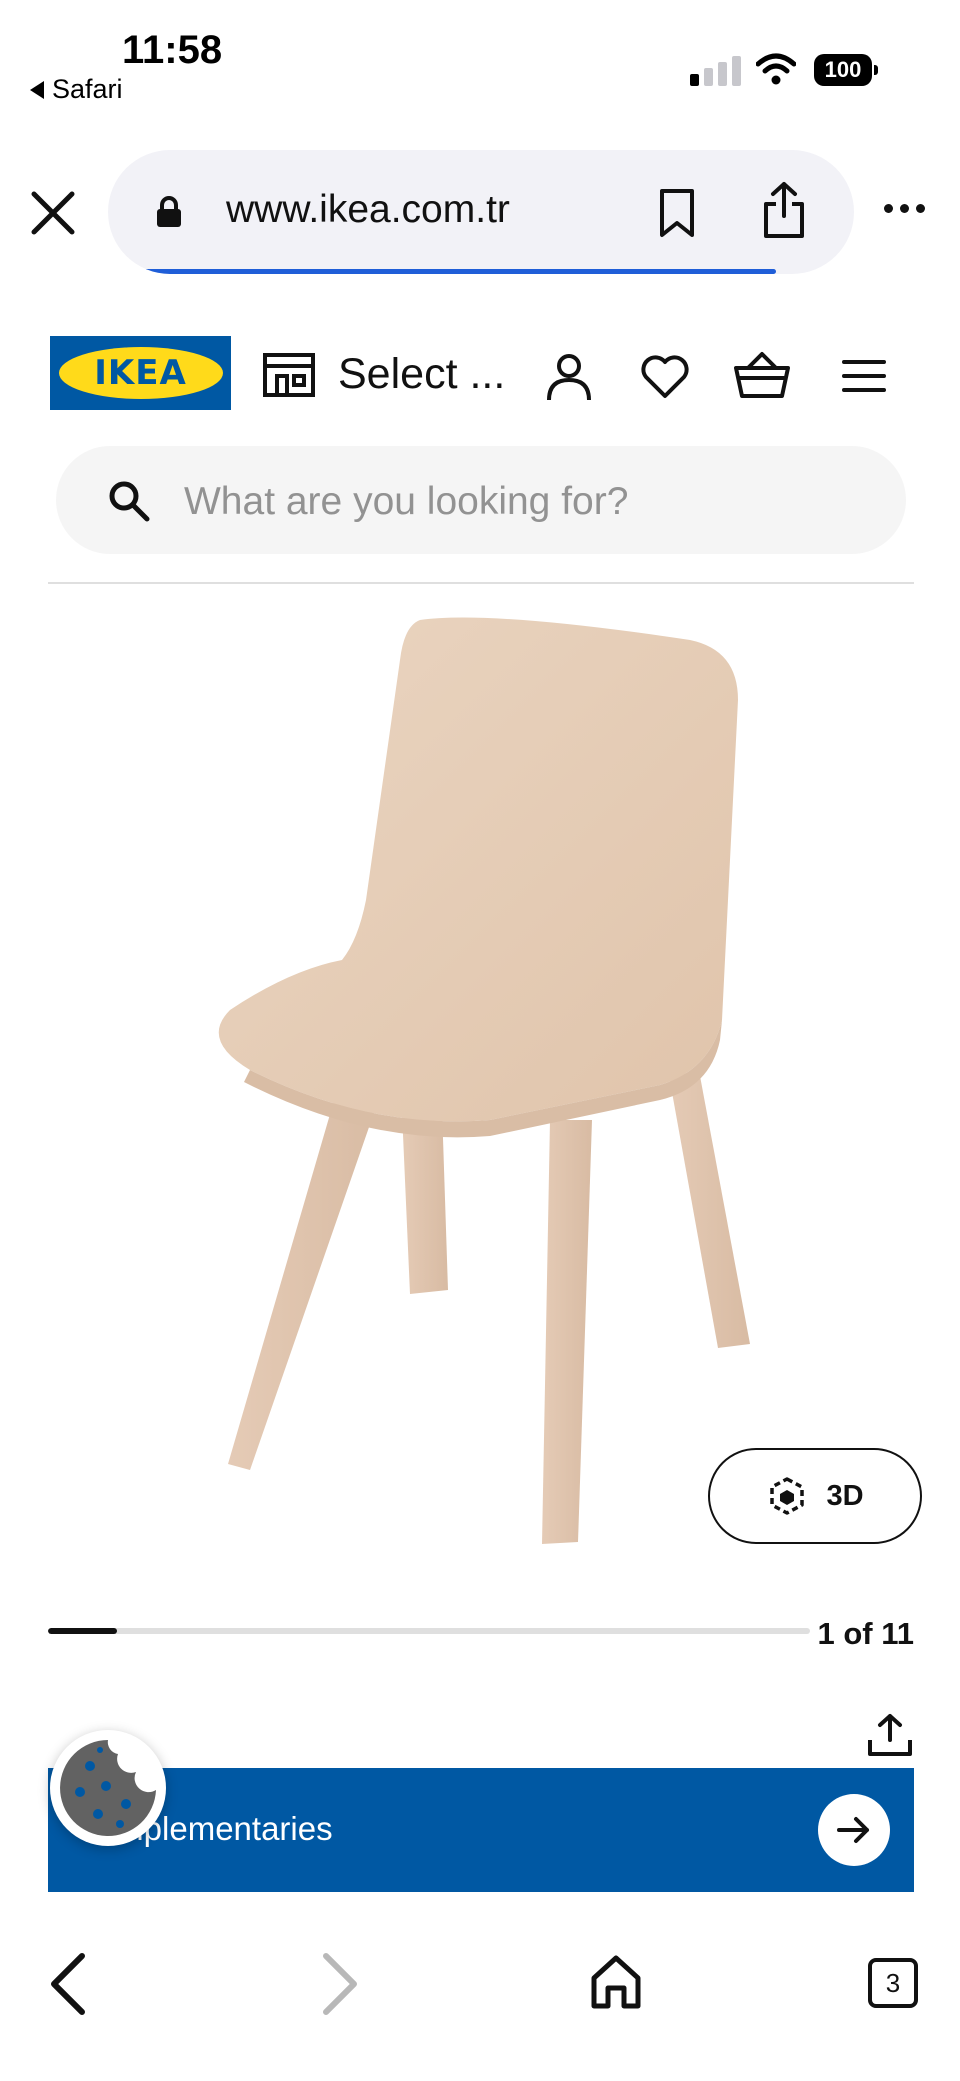 The width and height of the screenshot is (960, 2081). What do you see at coordinates (616, 1982) in the screenshot?
I see `home-icon` at bounding box center [616, 1982].